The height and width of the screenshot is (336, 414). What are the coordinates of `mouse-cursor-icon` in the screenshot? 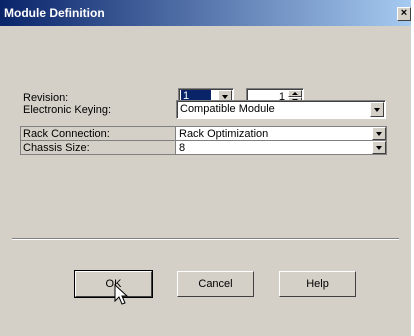 It's located at (121, 294).